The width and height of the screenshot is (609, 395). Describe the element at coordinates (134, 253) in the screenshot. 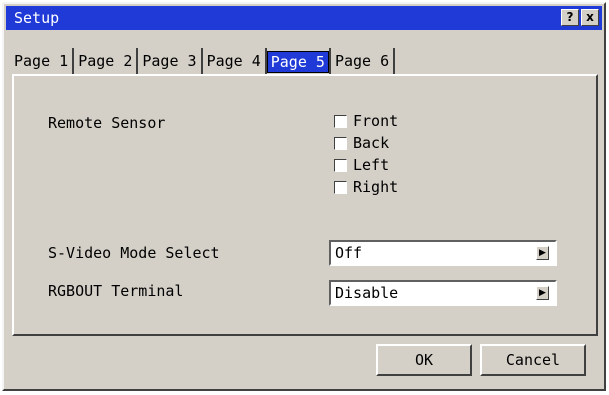

I see `svideo-label: S-Video Mode Select` at that location.